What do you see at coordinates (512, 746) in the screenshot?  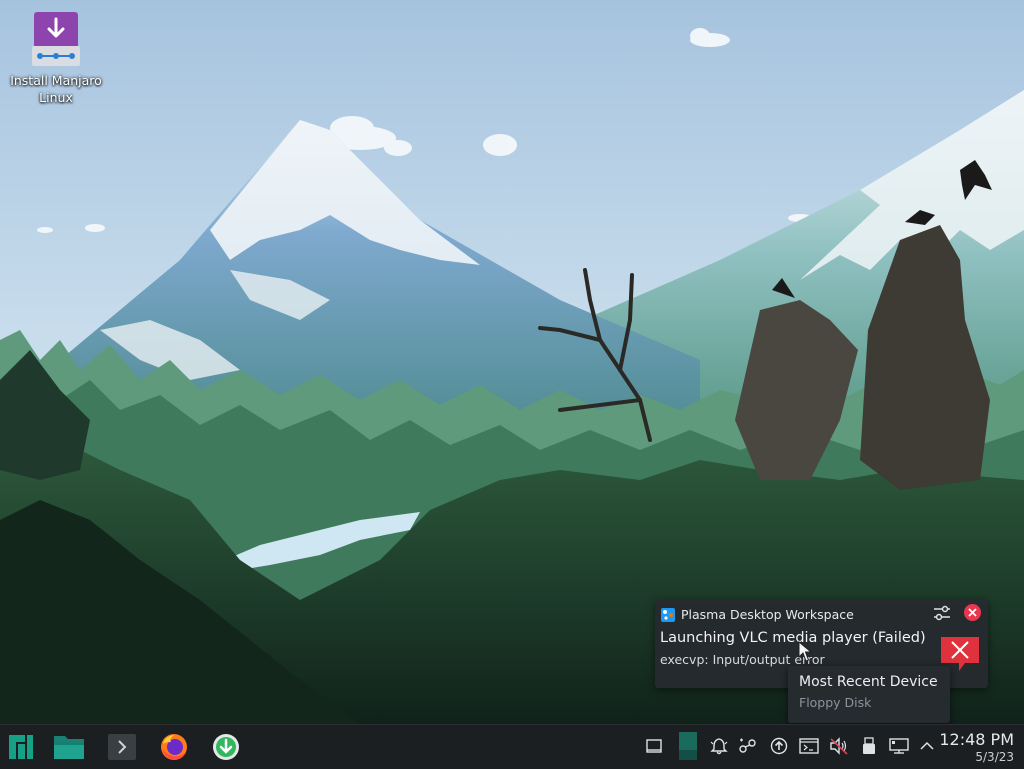 I see `taskbar-panel: 12:48 PM 5/3/23` at bounding box center [512, 746].